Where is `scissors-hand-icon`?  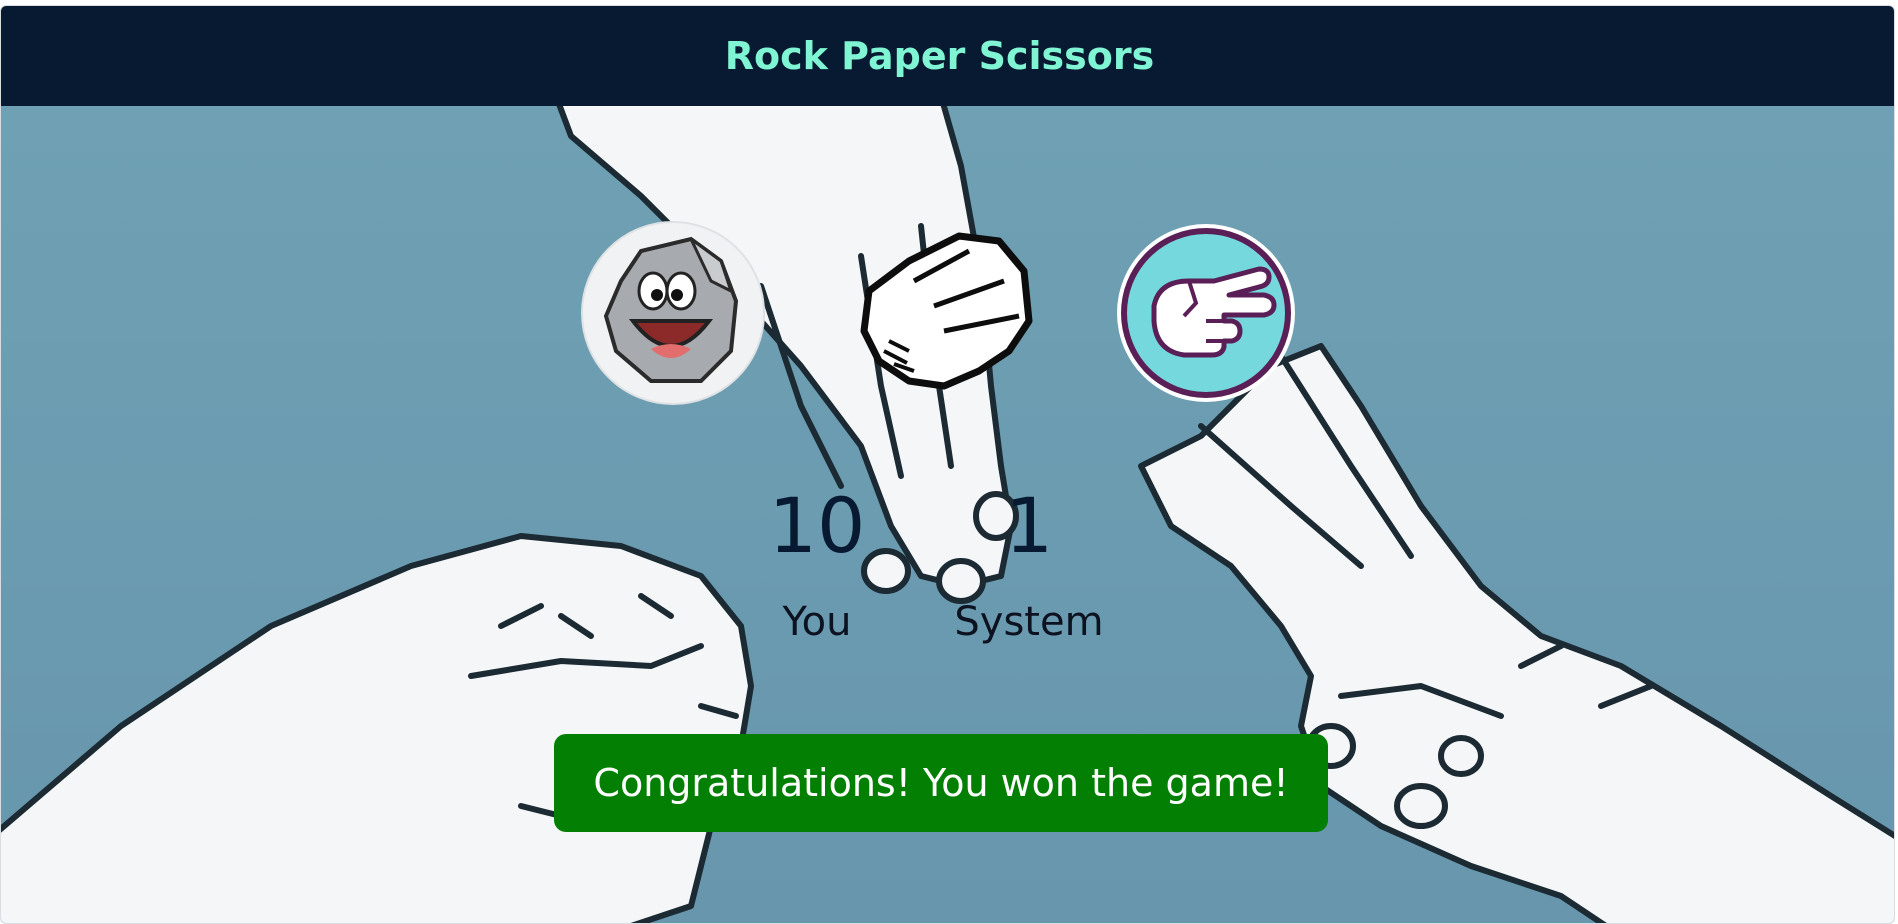 scissors-hand-icon is located at coordinates (1206, 313).